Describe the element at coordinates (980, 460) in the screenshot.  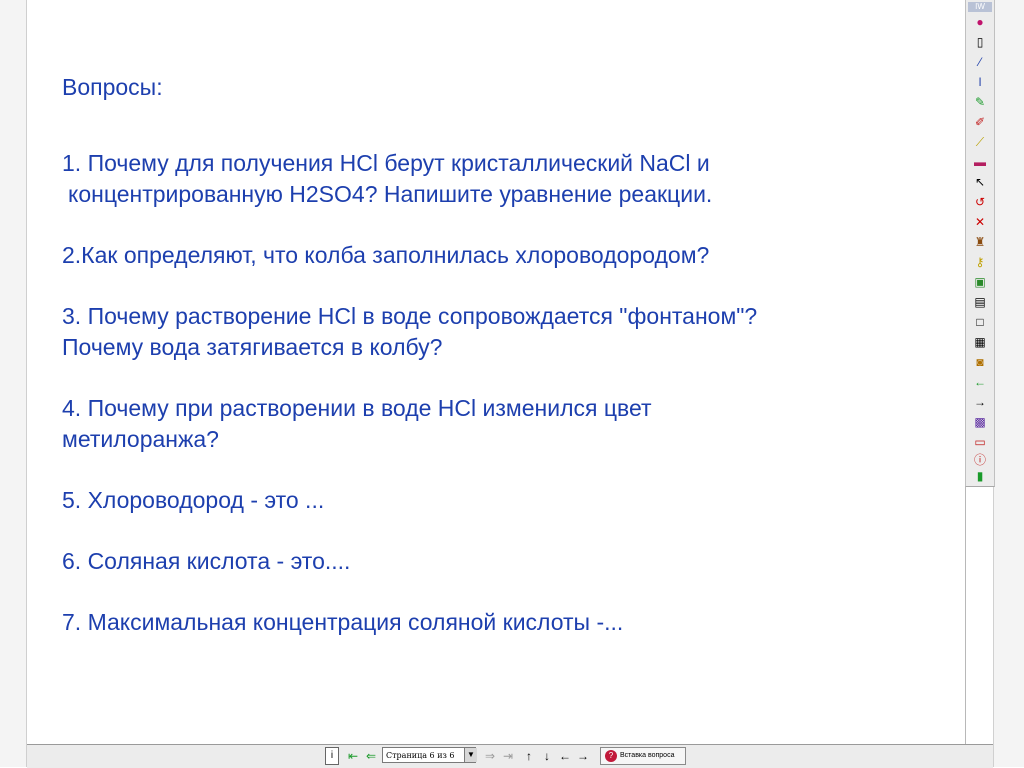
I see `info-icon: ⓘ` at that location.